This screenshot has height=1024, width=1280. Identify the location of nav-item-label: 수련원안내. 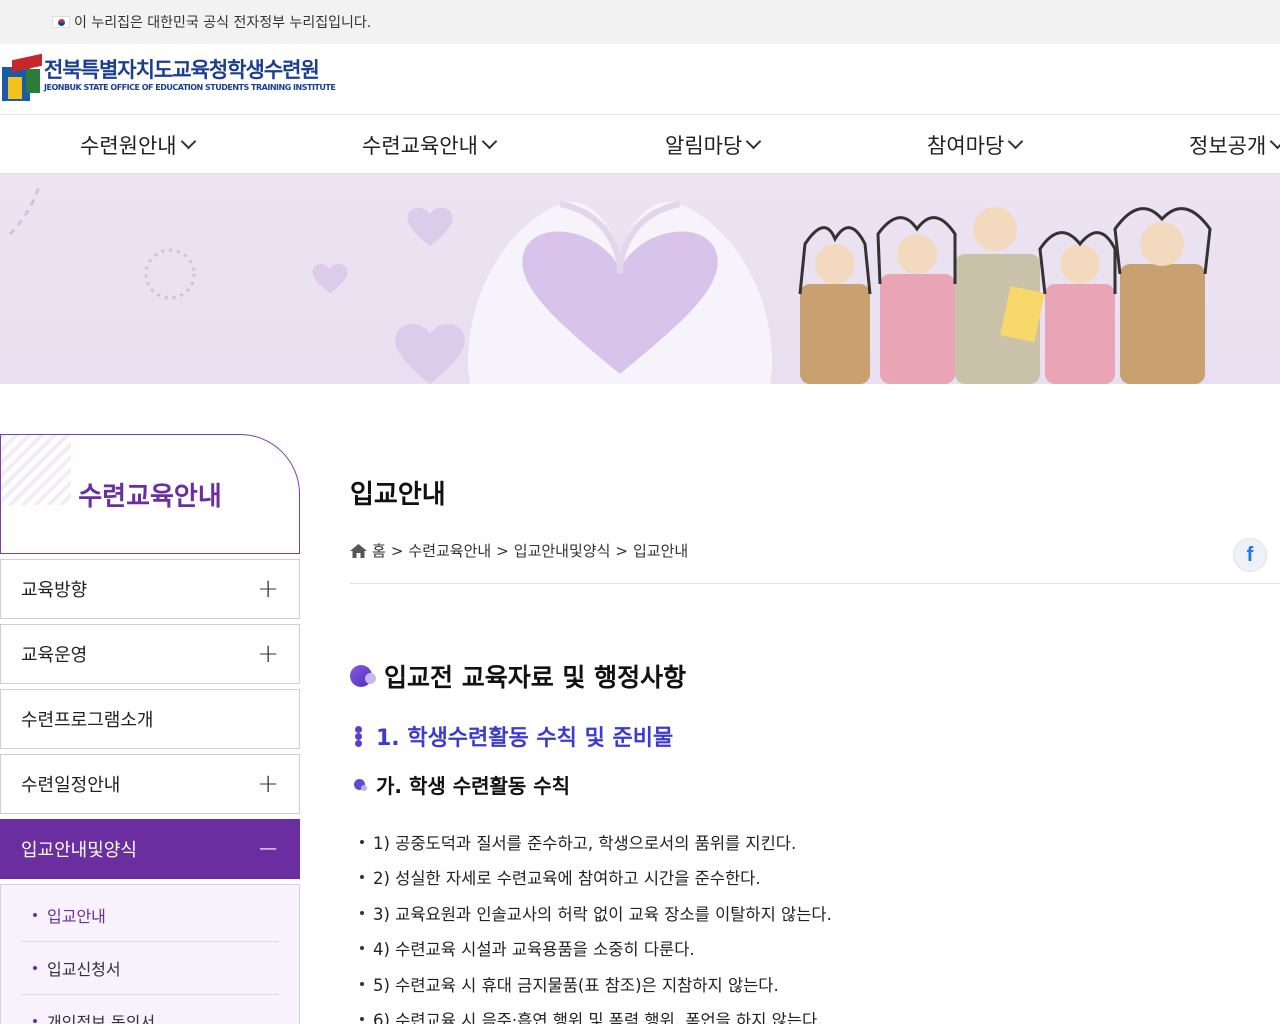
(128, 145).